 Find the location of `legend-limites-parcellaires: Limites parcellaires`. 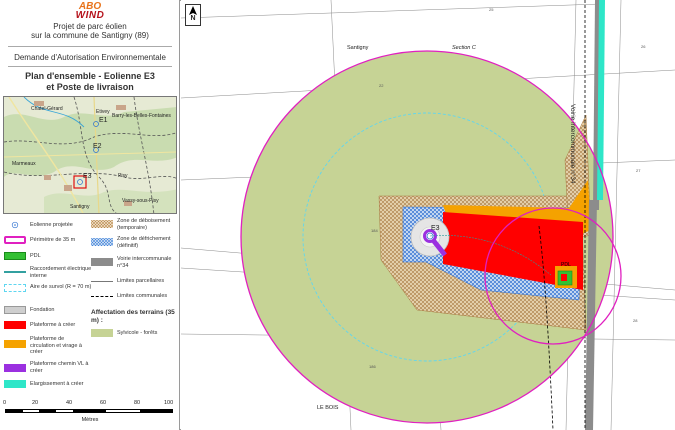

legend-limites-parcellaires: Limites parcellaires is located at coordinates (135, 283).